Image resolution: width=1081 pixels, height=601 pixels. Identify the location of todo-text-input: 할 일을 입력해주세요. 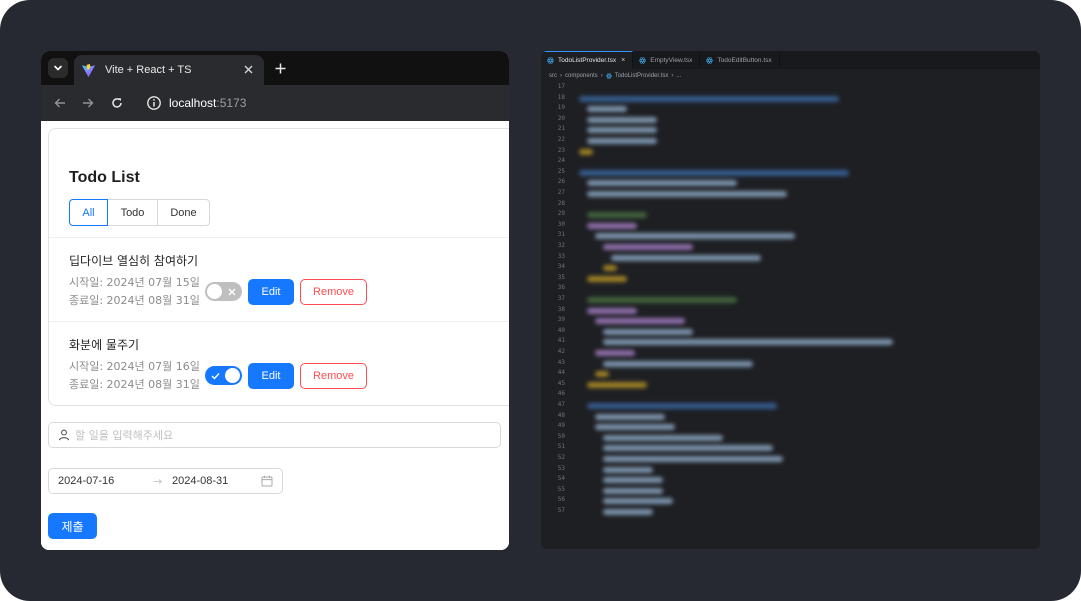
(274, 435).